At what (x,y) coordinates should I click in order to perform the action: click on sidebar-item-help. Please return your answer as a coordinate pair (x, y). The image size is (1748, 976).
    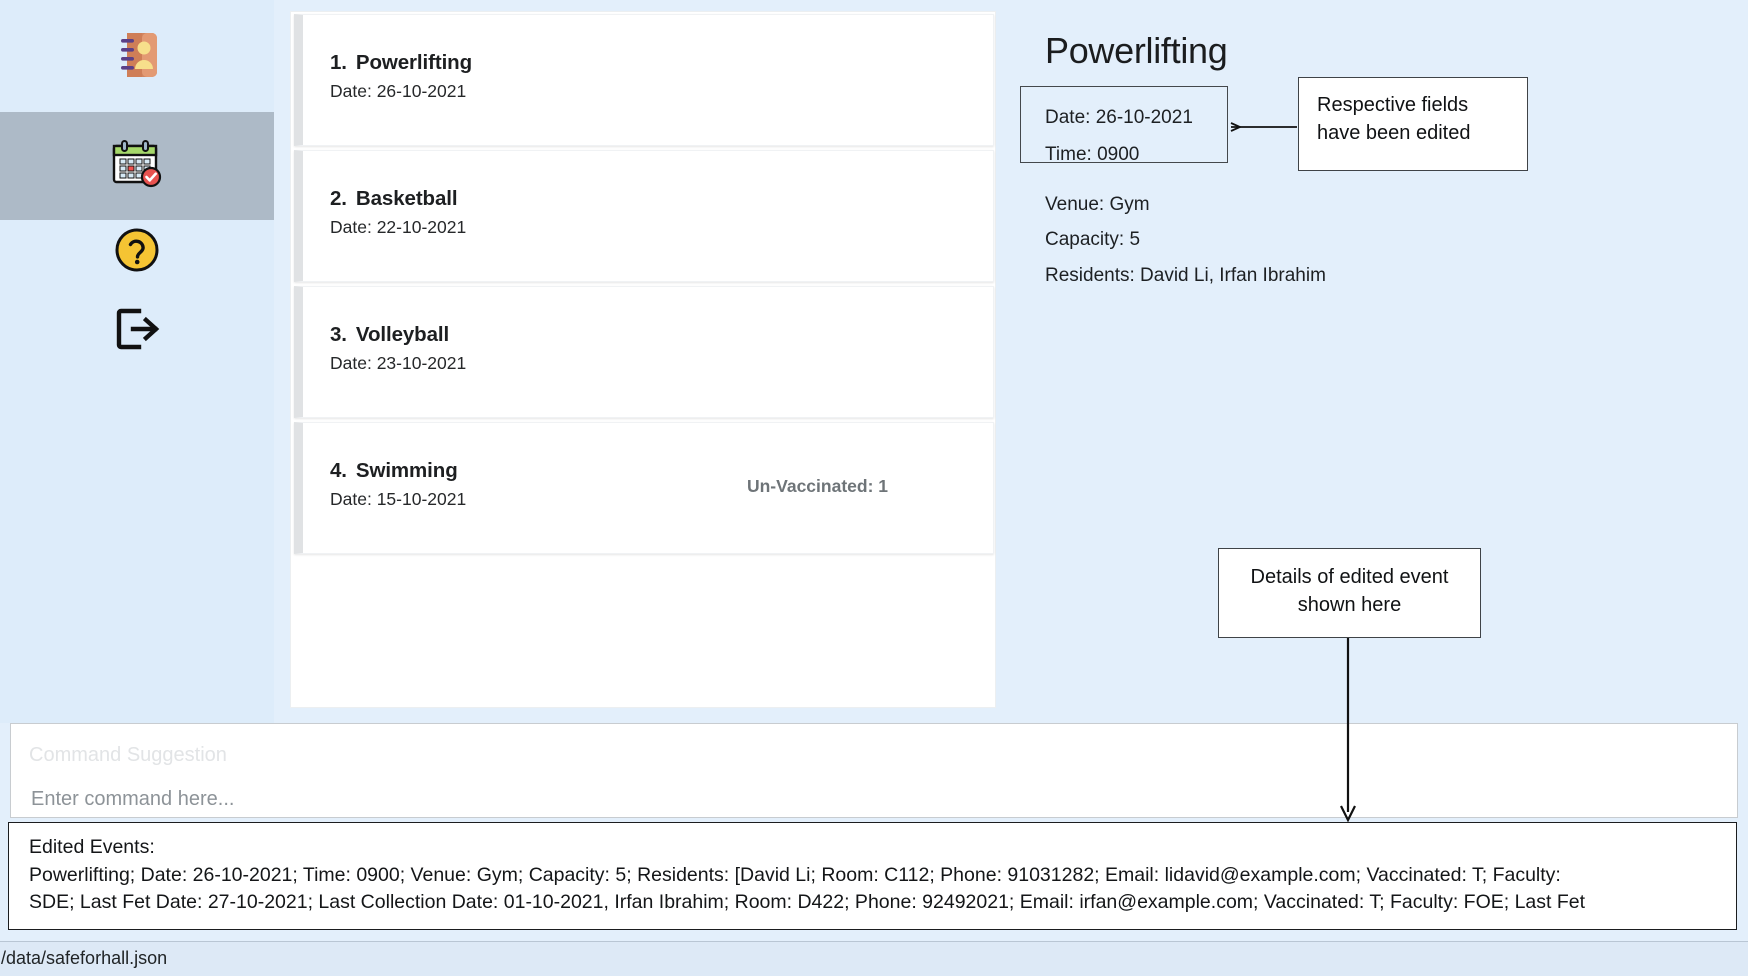
    Looking at the image, I should click on (137, 252).